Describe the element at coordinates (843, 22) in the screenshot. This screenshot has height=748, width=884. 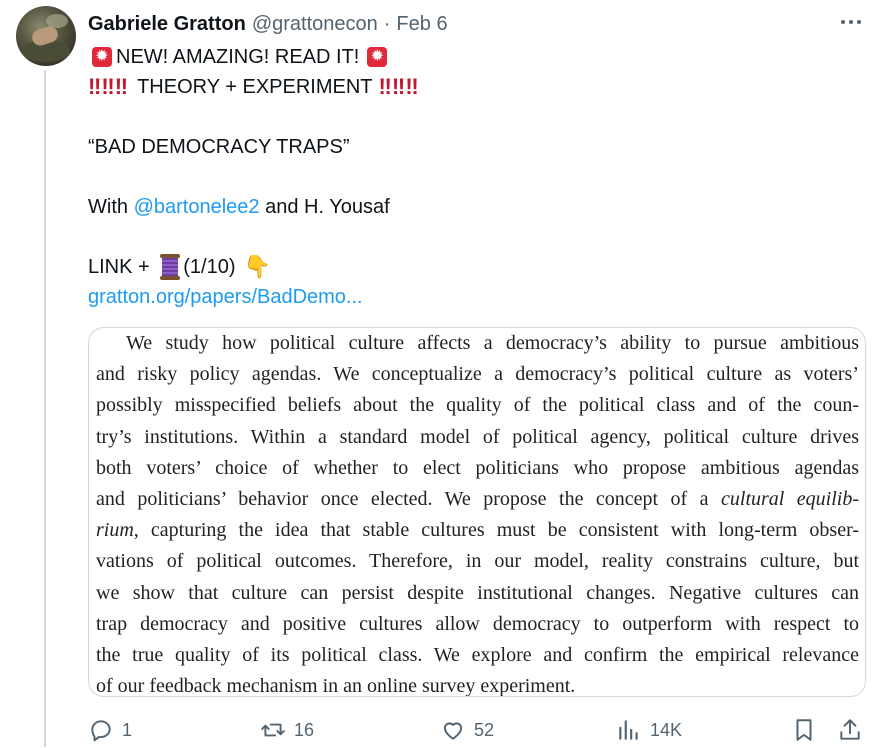
I see `more-icon` at that location.